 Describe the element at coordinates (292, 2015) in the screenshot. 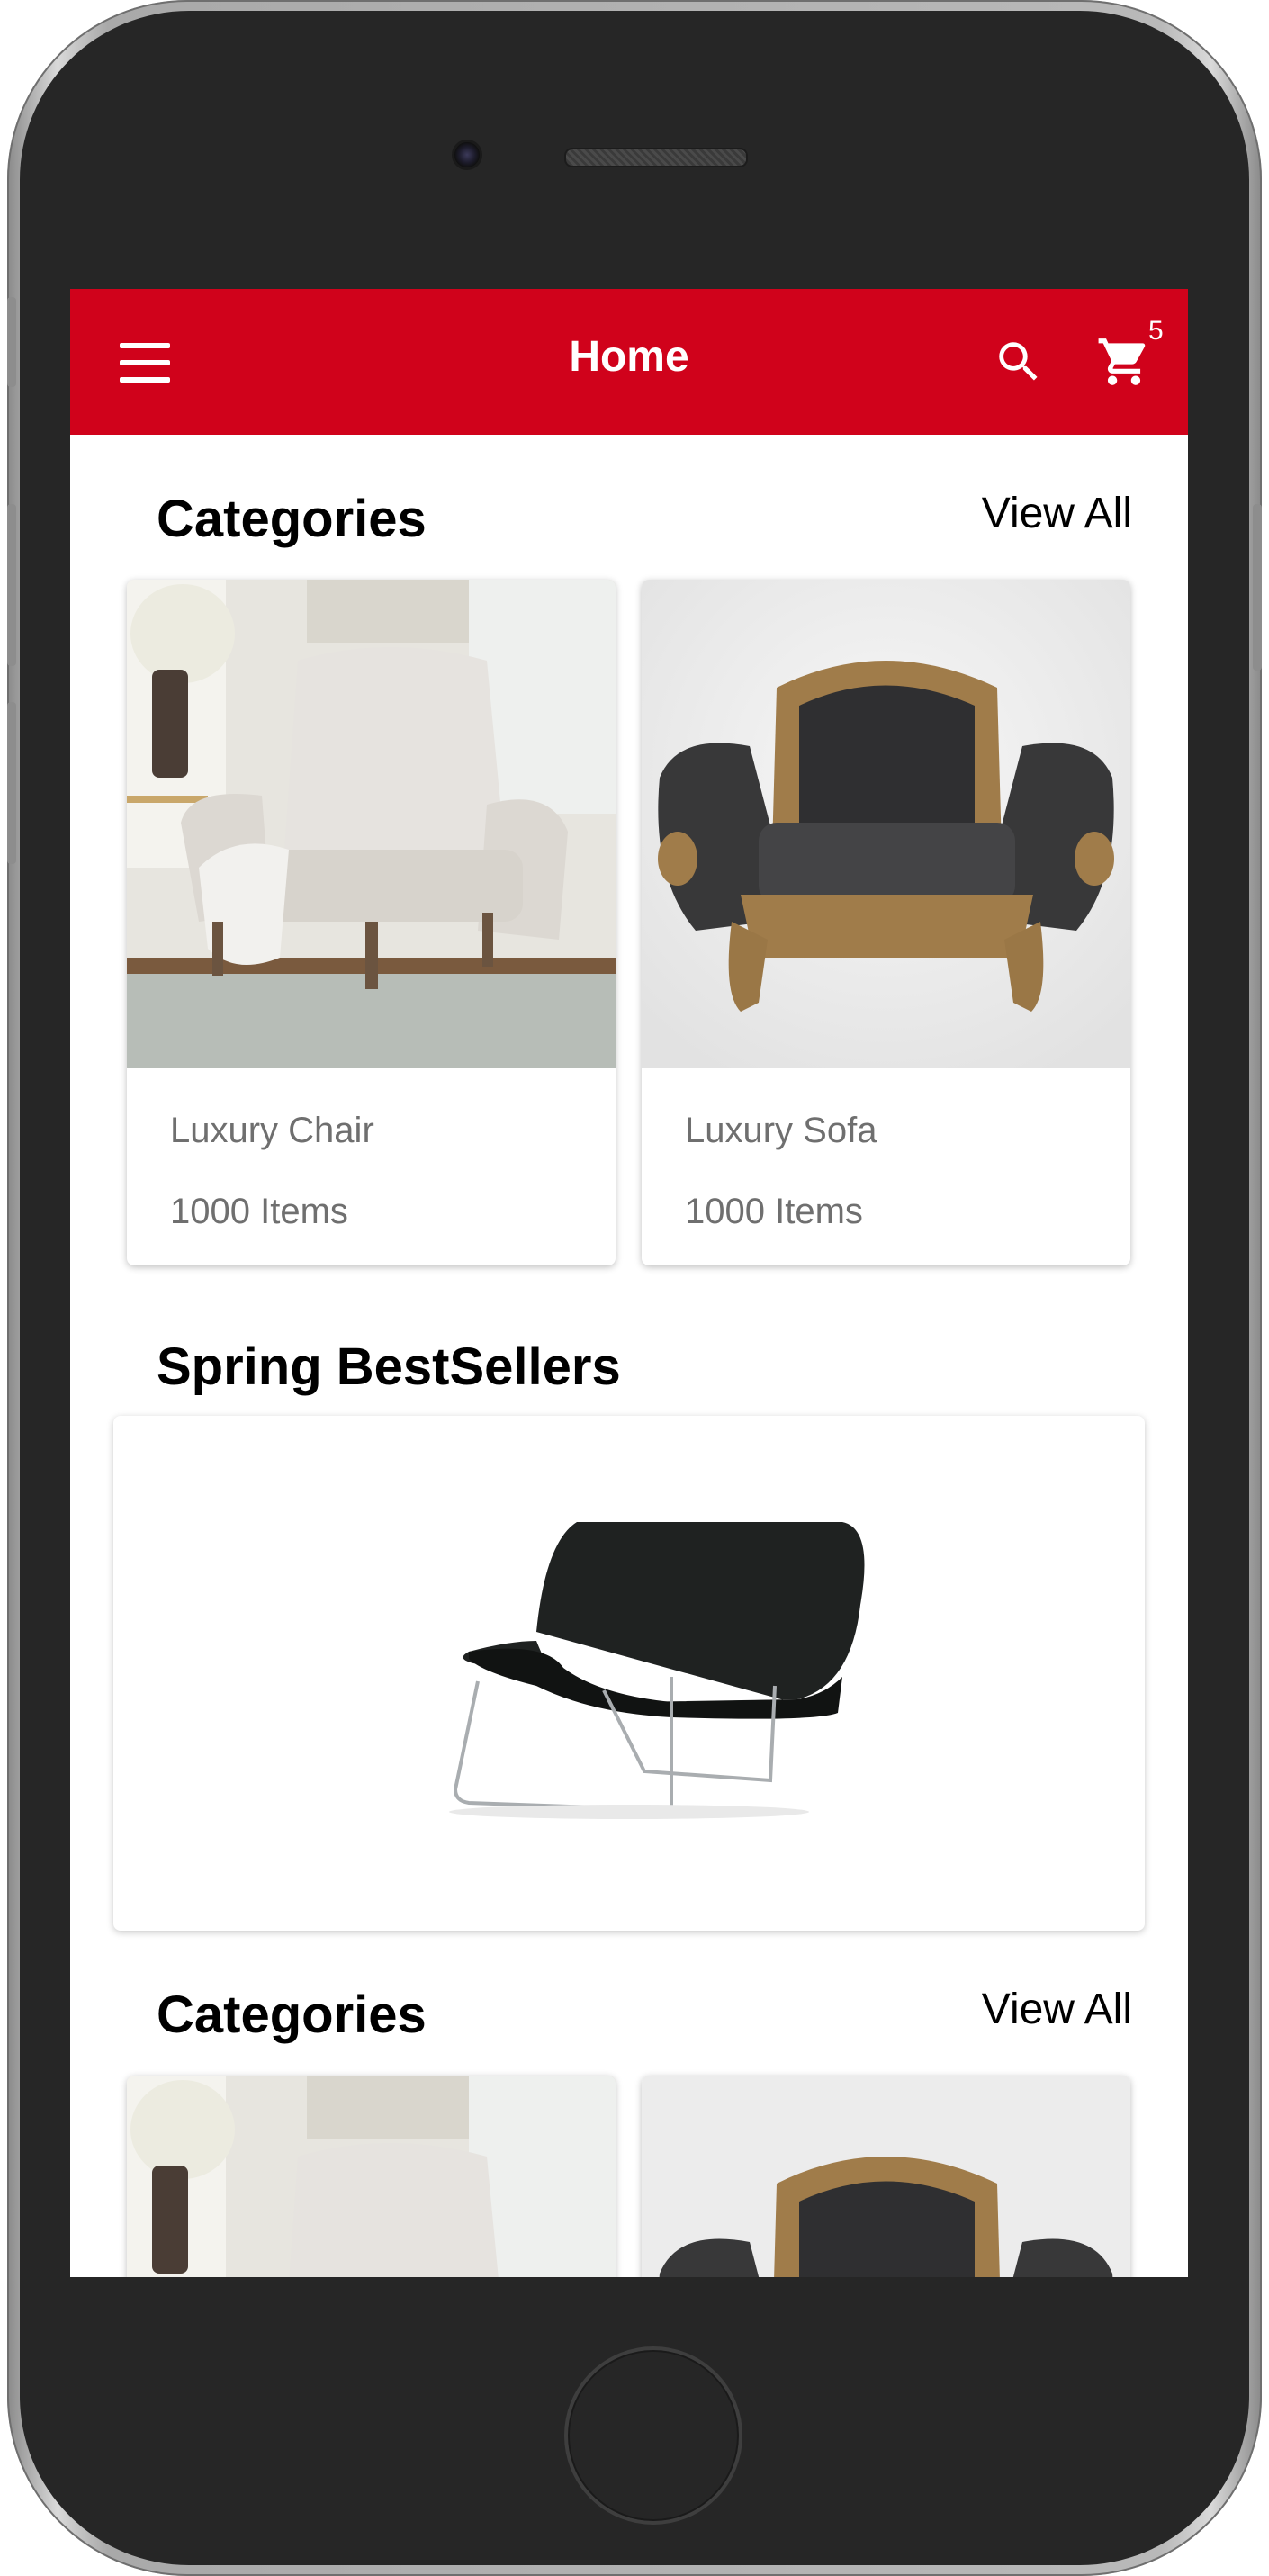

I see `section-title-categories-2: Categories` at that location.